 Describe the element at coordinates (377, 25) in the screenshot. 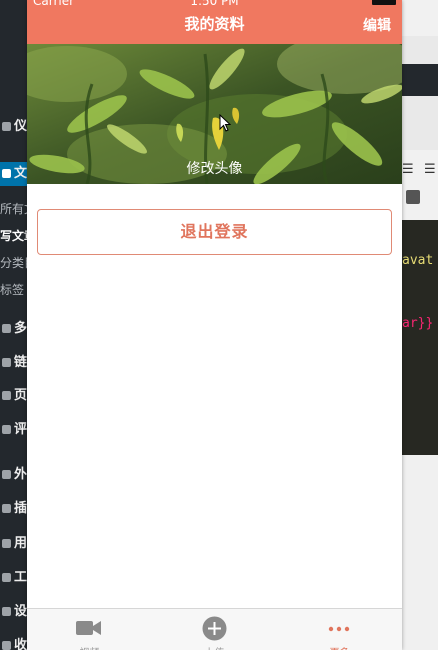

I see `edit-button: 编辑` at that location.